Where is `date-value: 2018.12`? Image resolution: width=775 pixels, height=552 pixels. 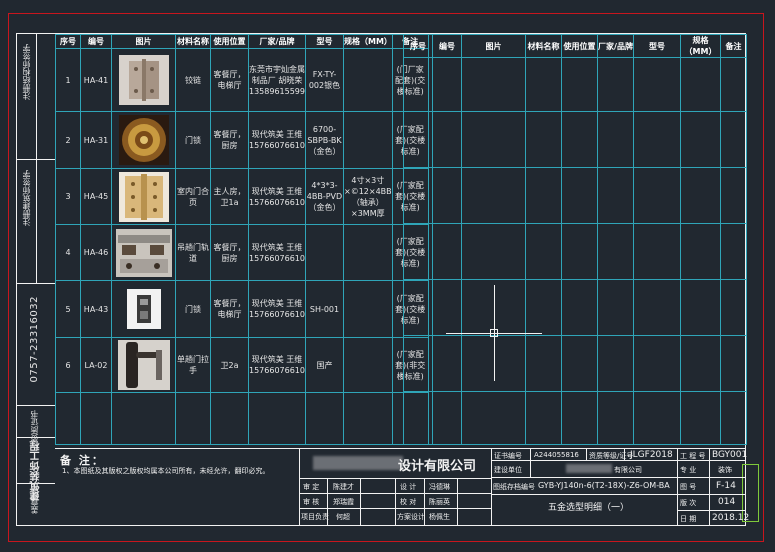 date-value: 2018.12 is located at coordinates (731, 518).